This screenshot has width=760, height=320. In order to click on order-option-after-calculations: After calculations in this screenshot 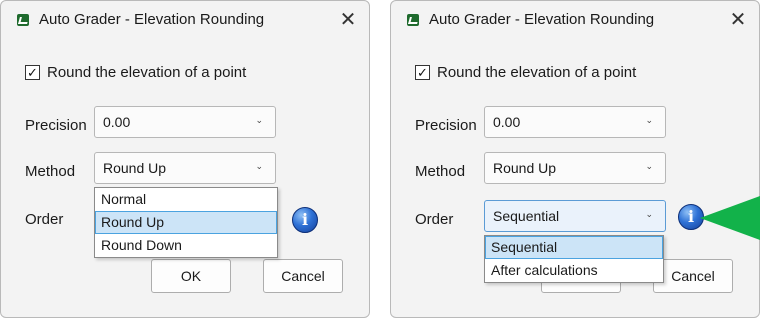, I will do `click(574, 270)`.